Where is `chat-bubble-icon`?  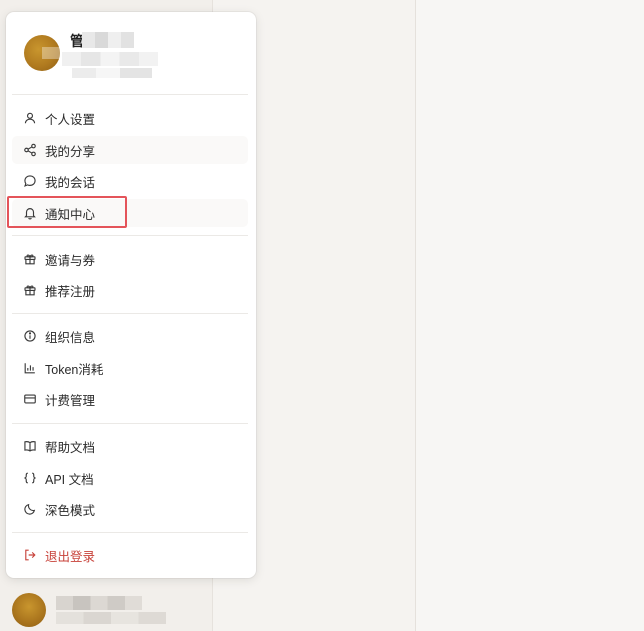 chat-bubble-icon is located at coordinates (30, 181).